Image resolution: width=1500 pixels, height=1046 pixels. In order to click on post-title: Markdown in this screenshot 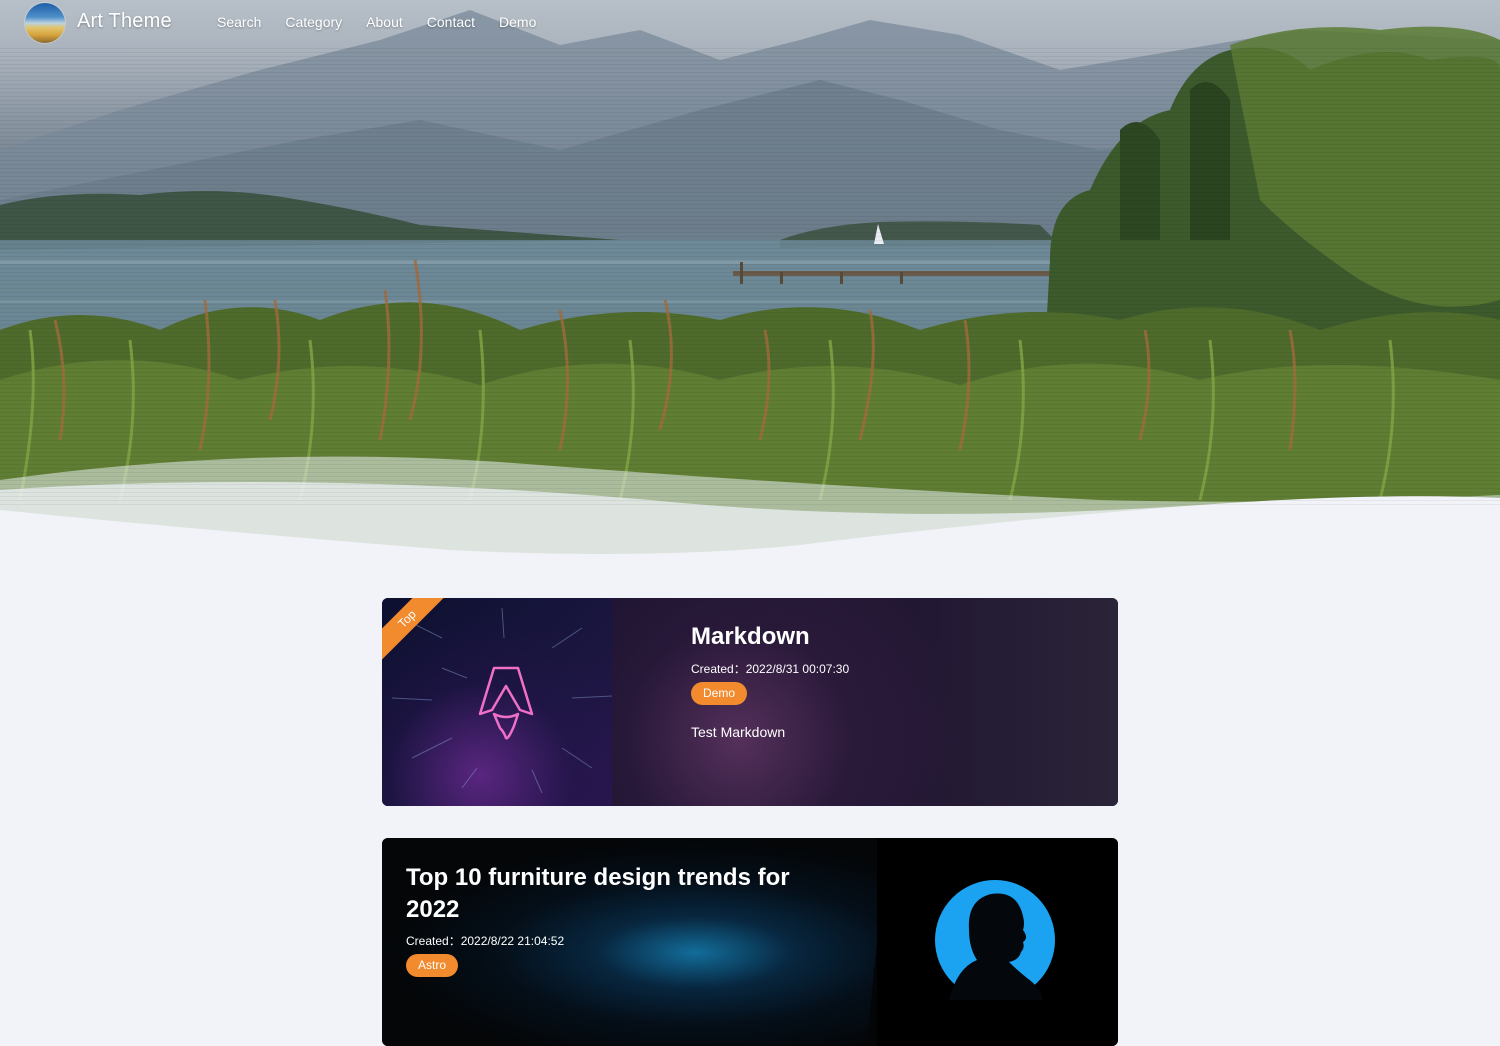, I will do `click(750, 637)`.